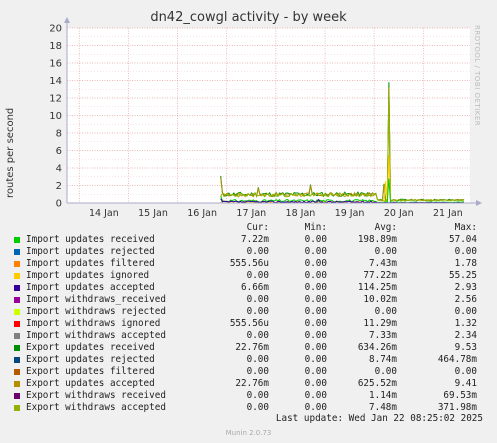 The height and width of the screenshot is (443, 497). What do you see at coordinates (377, 287) in the screenshot?
I see `legend-avg-value: 114.25m` at bounding box center [377, 287].